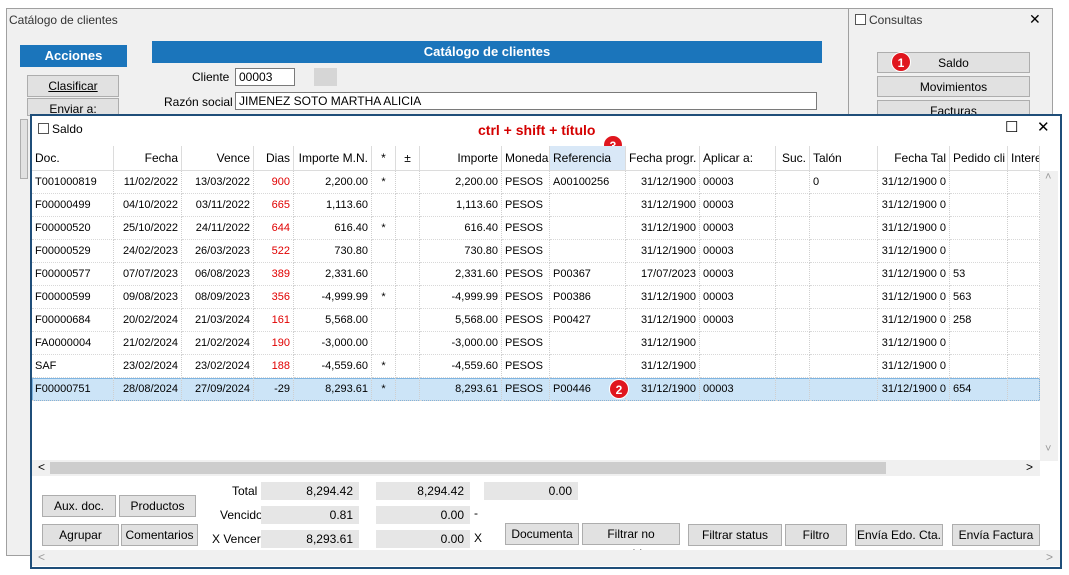 Image resolution: width=1069 pixels, height=575 pixels. What do you see at coordinates (148, 205) in the screenshot?
I see `table-cell: 04/10/2022` at bounding box center [148, 205].